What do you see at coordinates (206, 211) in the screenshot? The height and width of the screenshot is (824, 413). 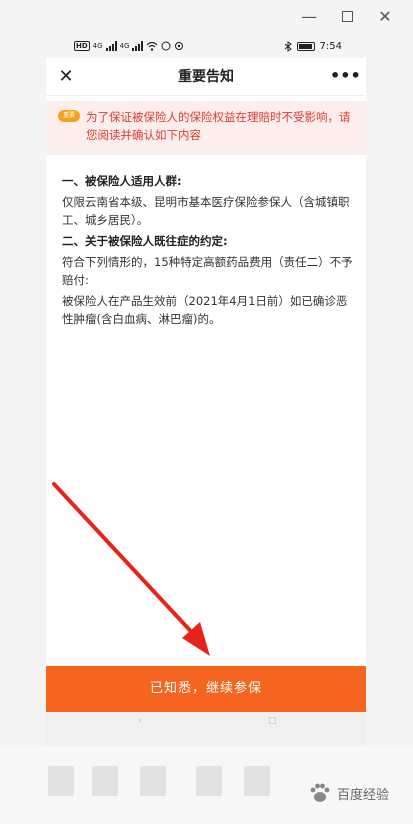 I see `section1-body: 仅限云南省本级、昆明市基本医疗保险参保人（含城镇职工、城乡居民）。` at bounding box center [206, 211].